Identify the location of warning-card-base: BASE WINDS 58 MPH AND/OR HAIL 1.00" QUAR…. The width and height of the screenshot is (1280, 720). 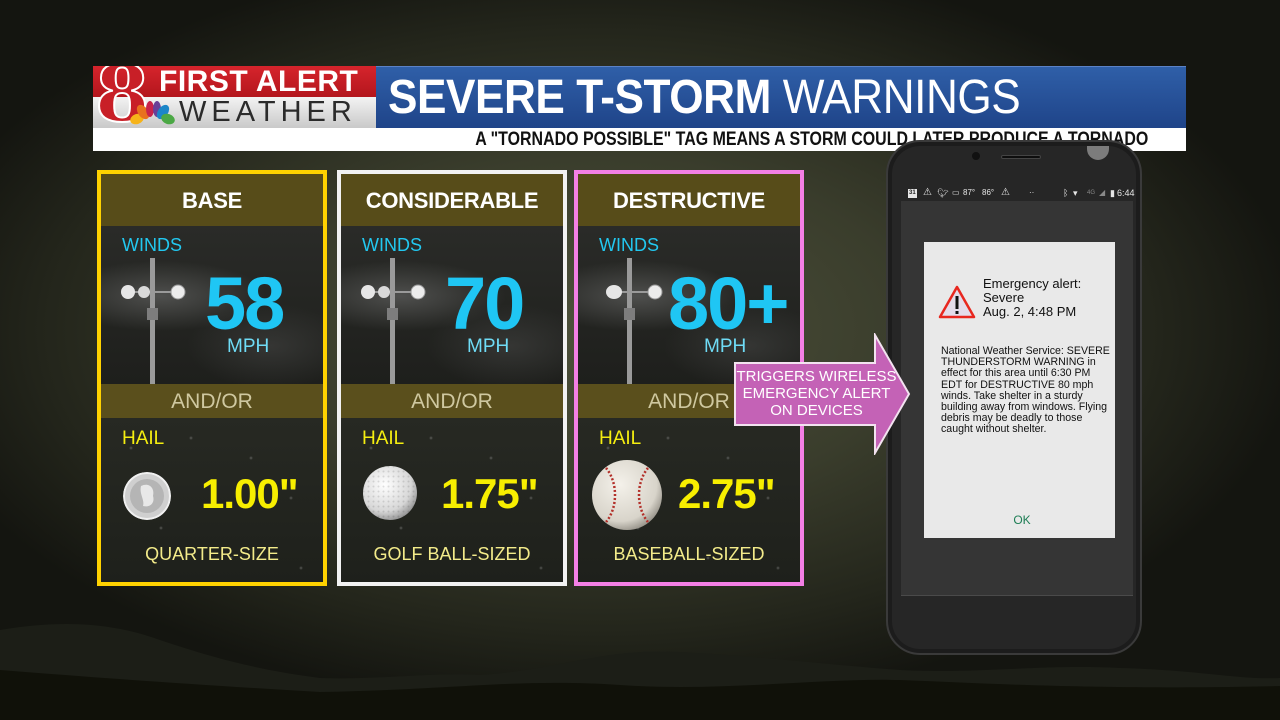
(212, 378).